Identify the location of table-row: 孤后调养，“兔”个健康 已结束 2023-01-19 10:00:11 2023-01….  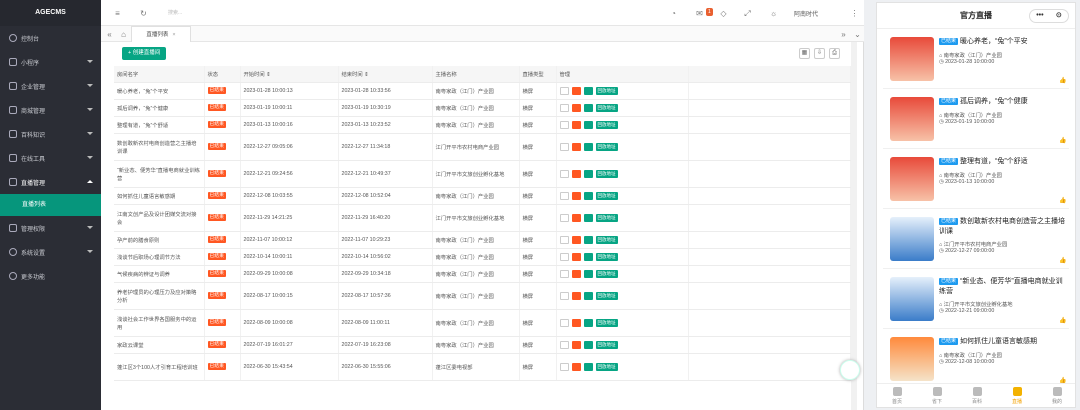
(482, 108).